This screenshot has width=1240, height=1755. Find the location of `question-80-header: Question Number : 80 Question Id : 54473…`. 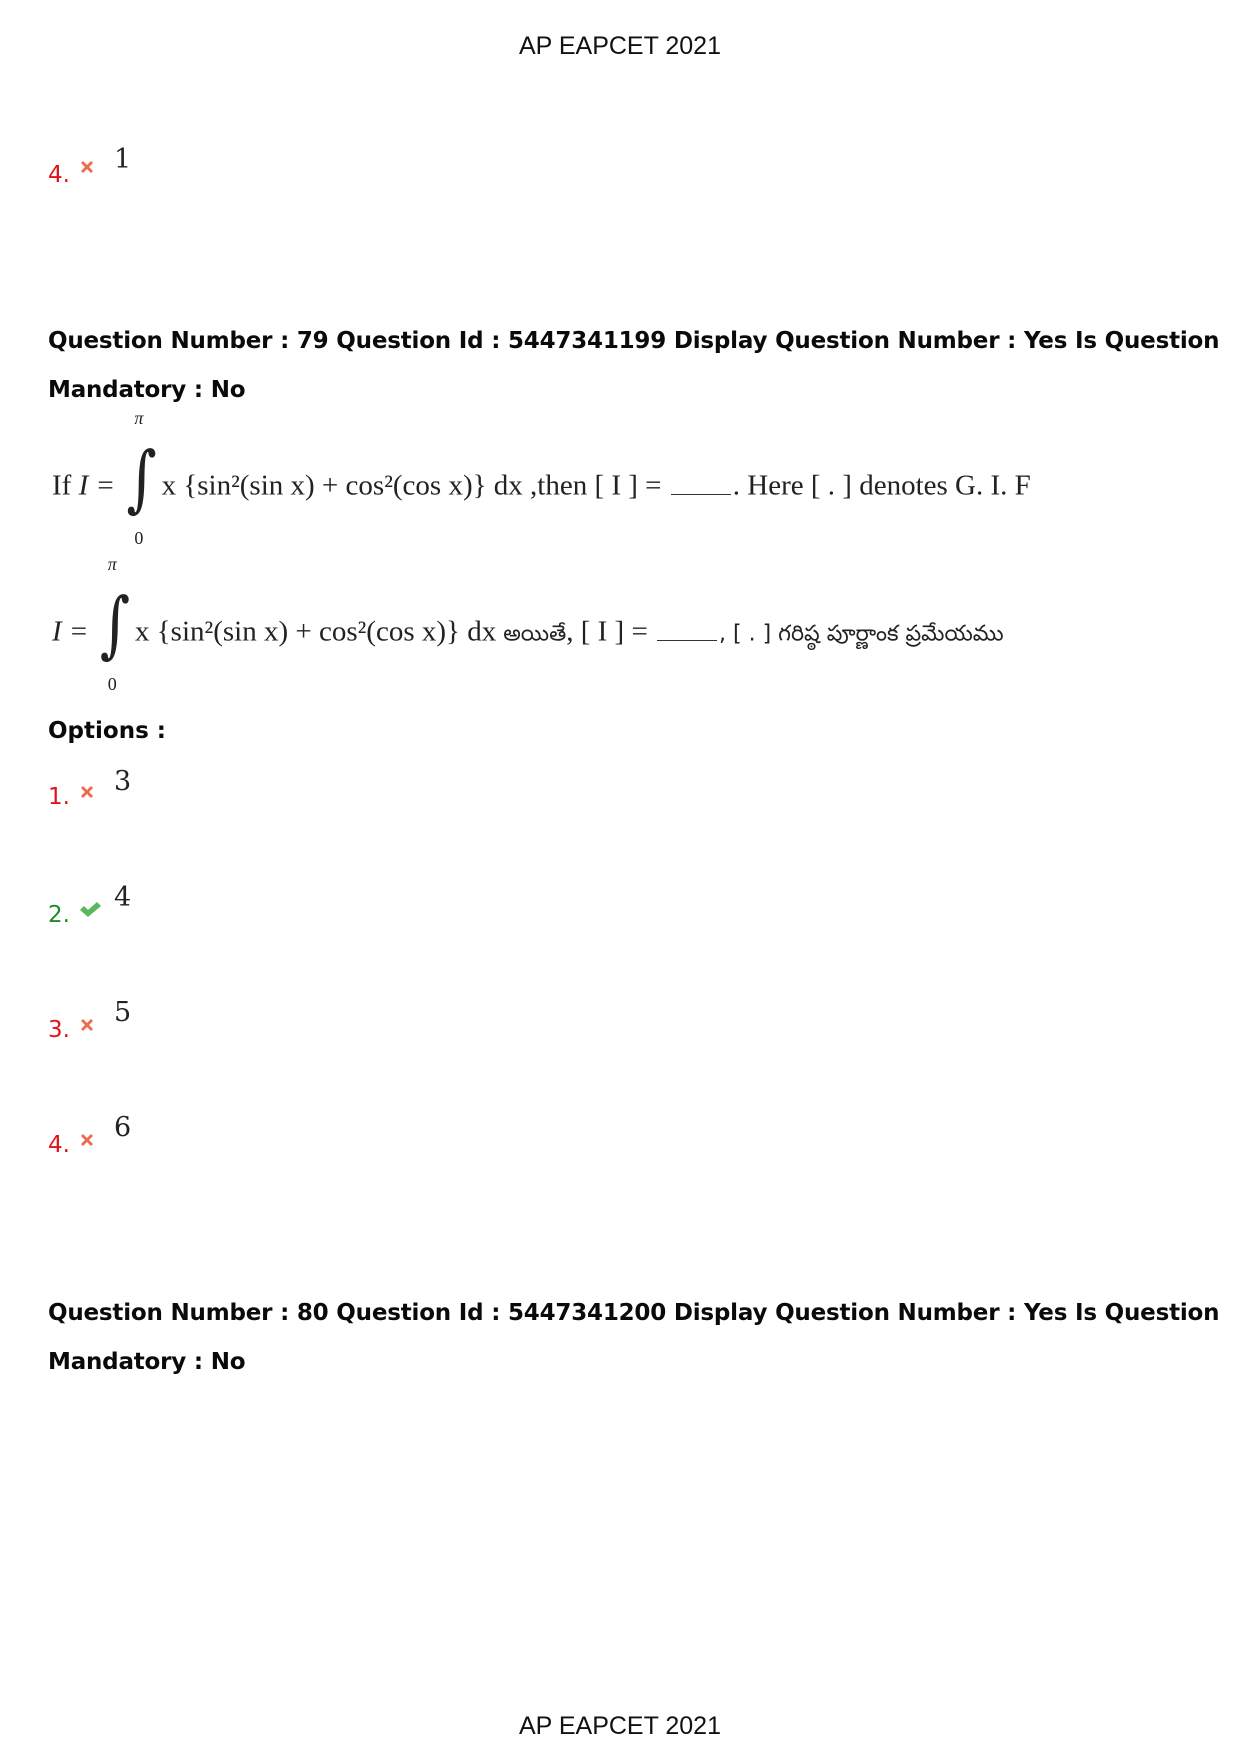

question-80-header: Question Number : 80 Question Id : 54473… is located at coordinates (638, 1338).